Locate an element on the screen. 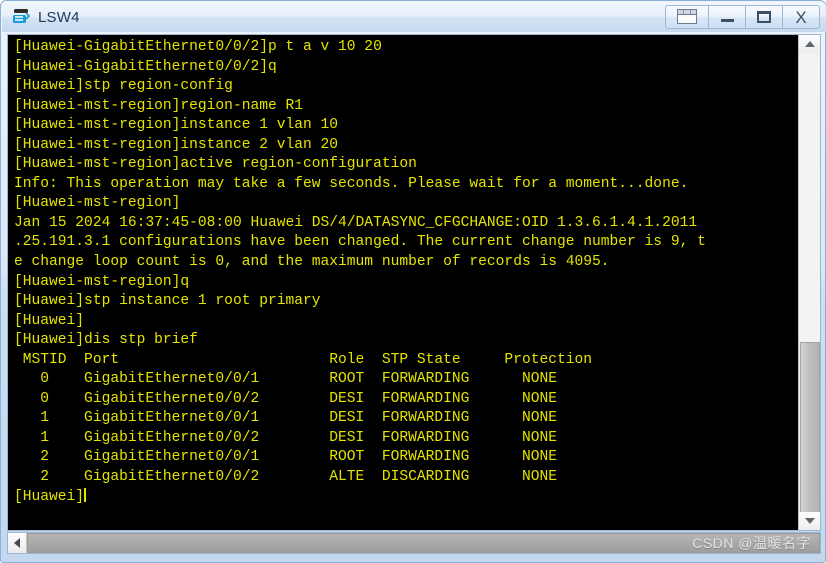 This screenshot has width=826, height=563. terminal-line: [Huawei-GigabitEthernet0/0/2]q is located at coordinates (145, 66).